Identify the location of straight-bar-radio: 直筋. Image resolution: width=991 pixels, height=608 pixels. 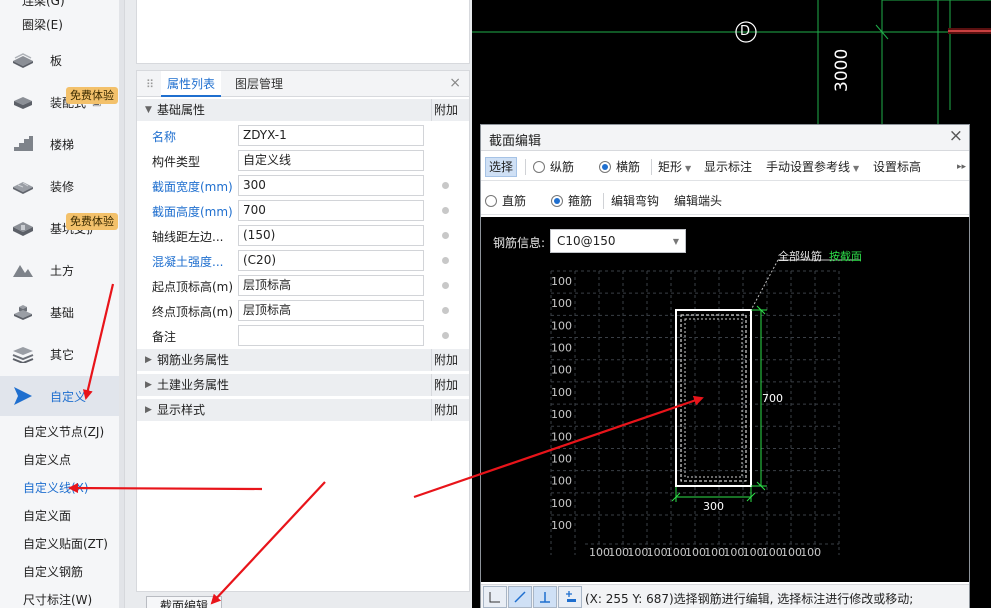
(505, 201).